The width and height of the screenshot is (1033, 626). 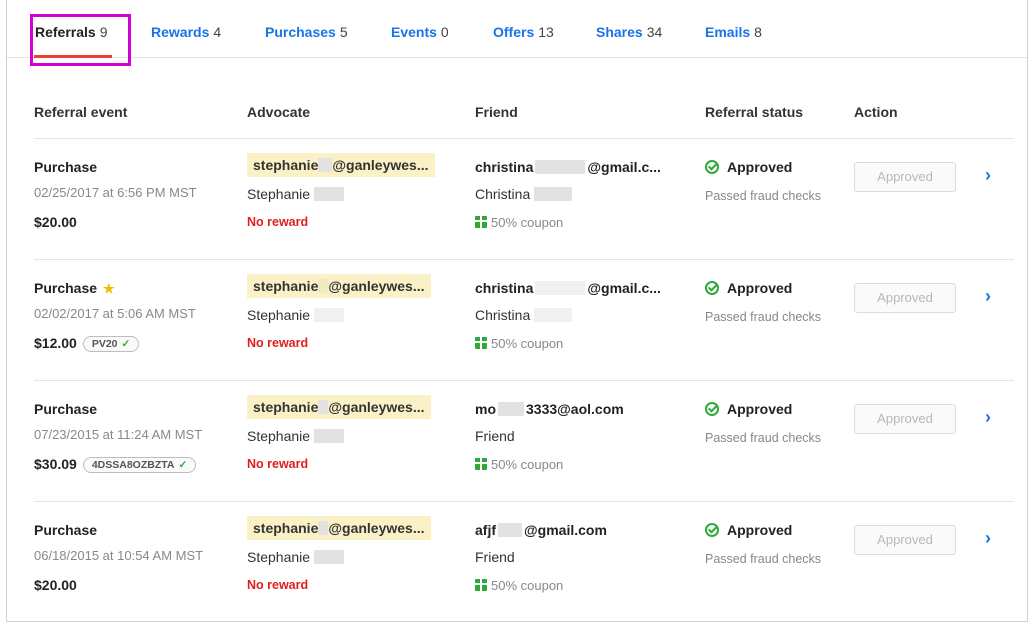 I want to click on friend-email: afjf @gmail.com, so click(x=541, y=530).